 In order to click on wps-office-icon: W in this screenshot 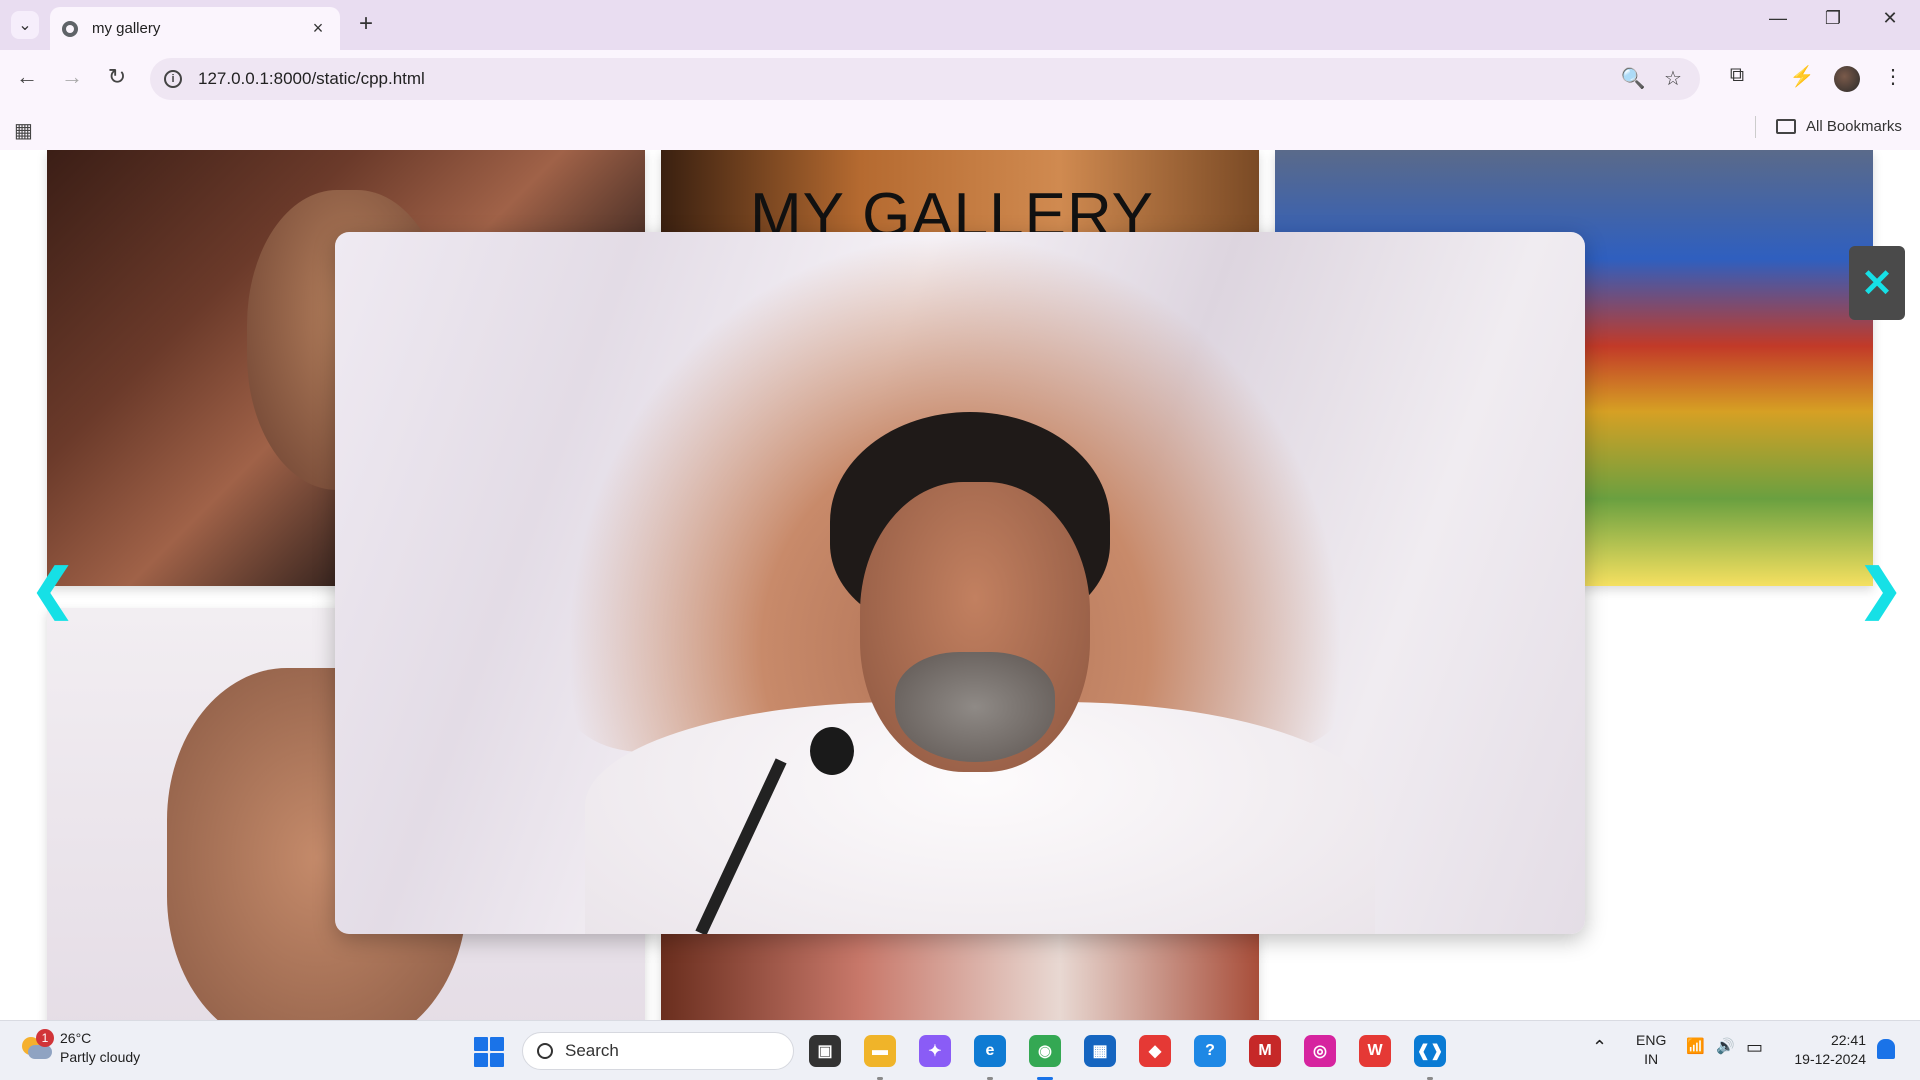, I will do `click(1375, 1051)`.